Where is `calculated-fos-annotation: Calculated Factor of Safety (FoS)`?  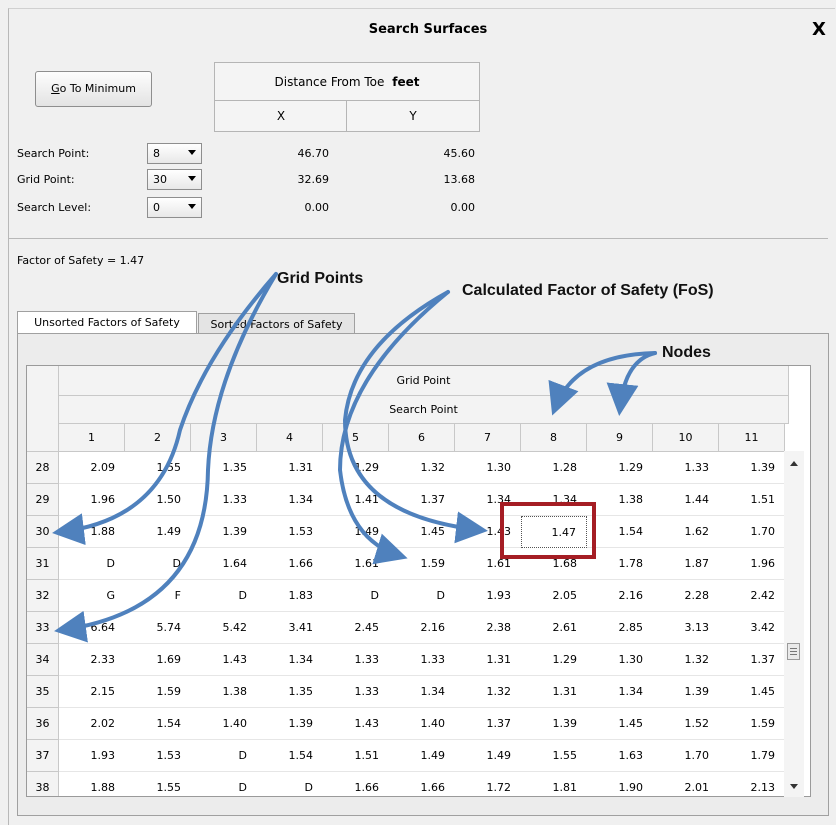
calculated-fos-annotation: Calculated Factor of Safety (FoS) is located at coordinates (588, 290).